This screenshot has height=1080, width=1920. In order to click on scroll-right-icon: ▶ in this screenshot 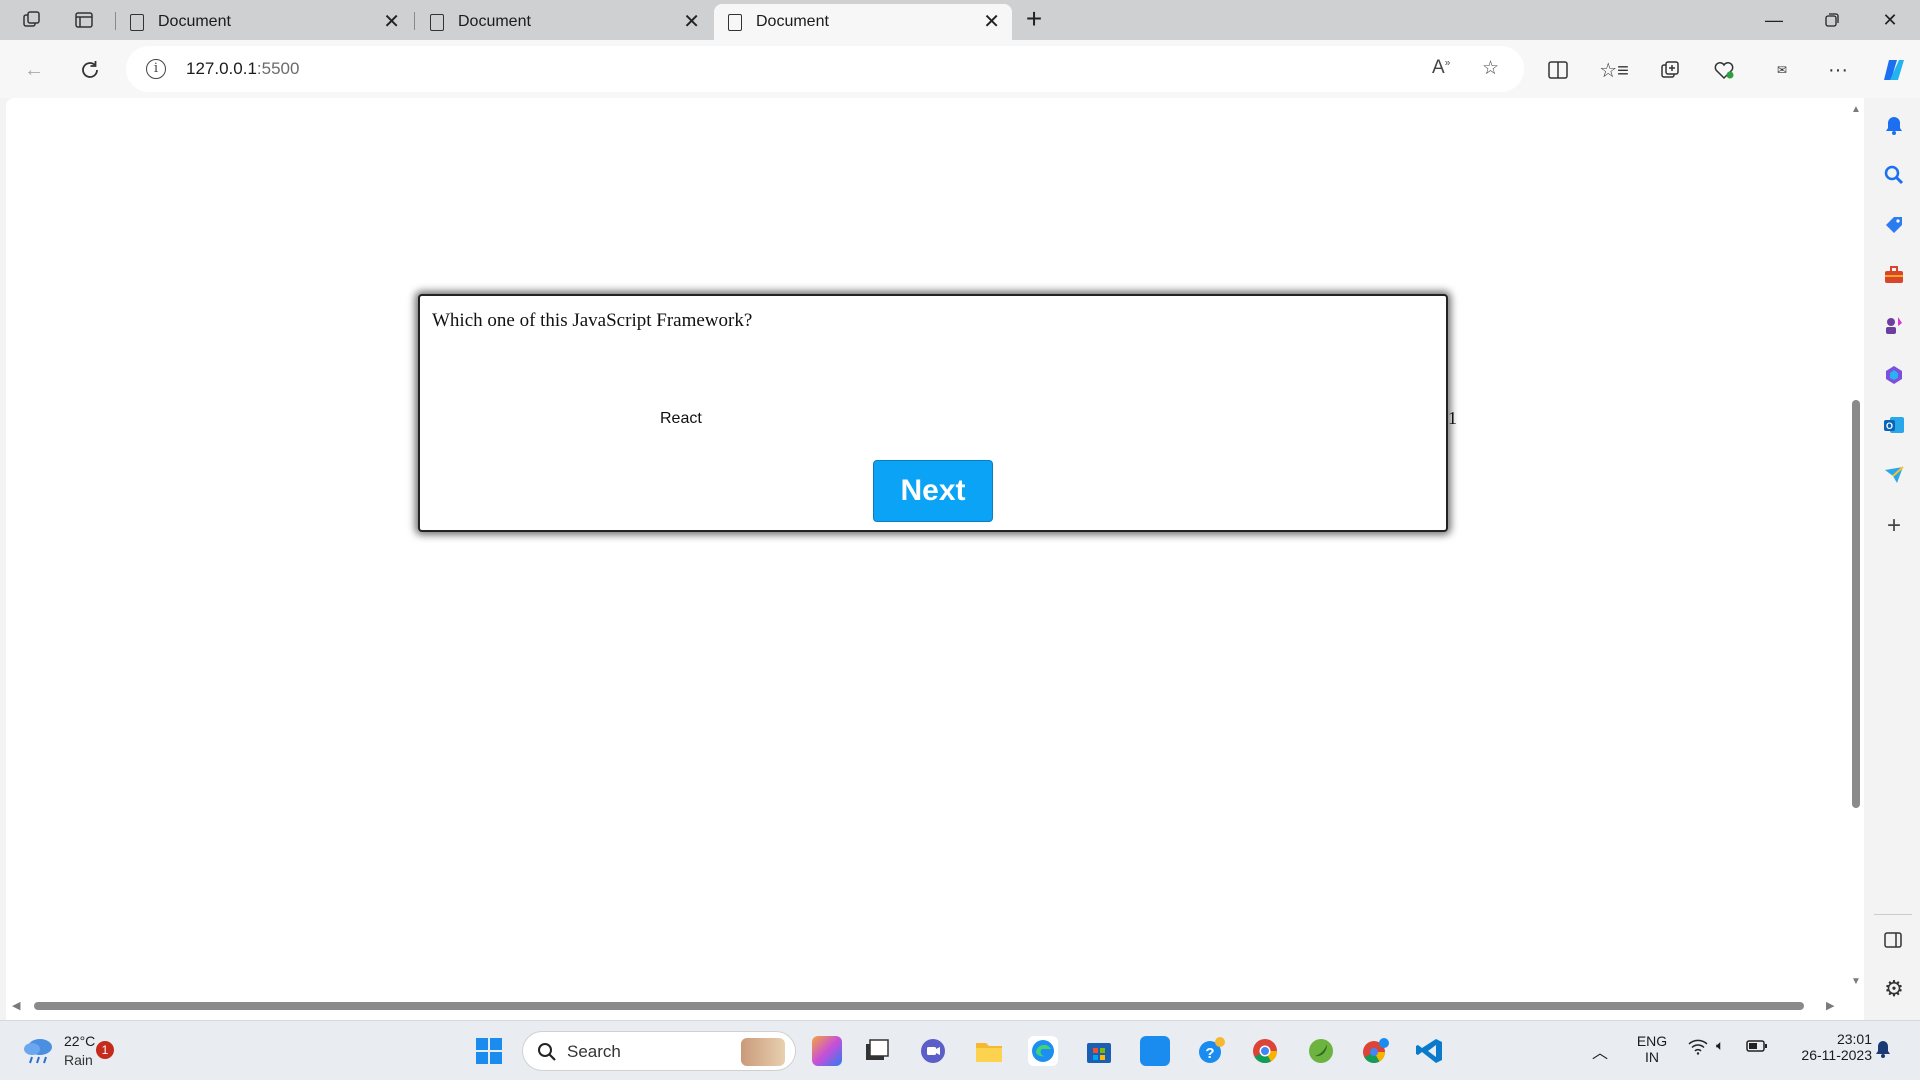, I will do `click(1830, 1005)`.